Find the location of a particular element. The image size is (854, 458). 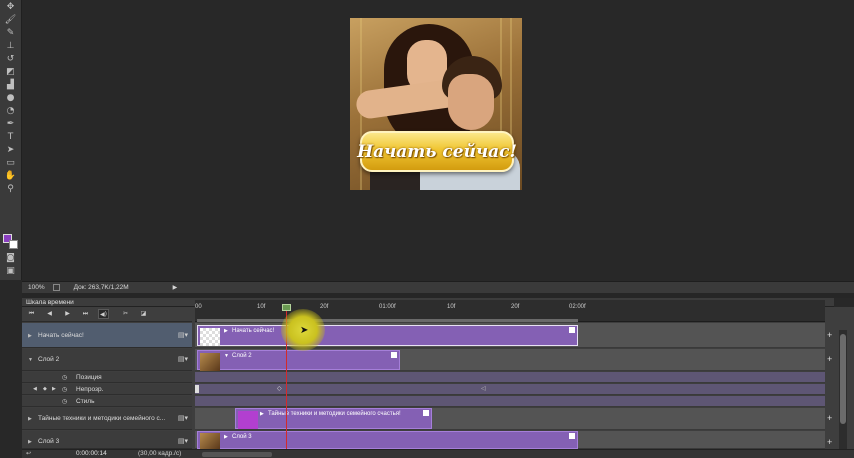

track-sloi2: ▼ Слой 2 is located at coordinates (510, 360).